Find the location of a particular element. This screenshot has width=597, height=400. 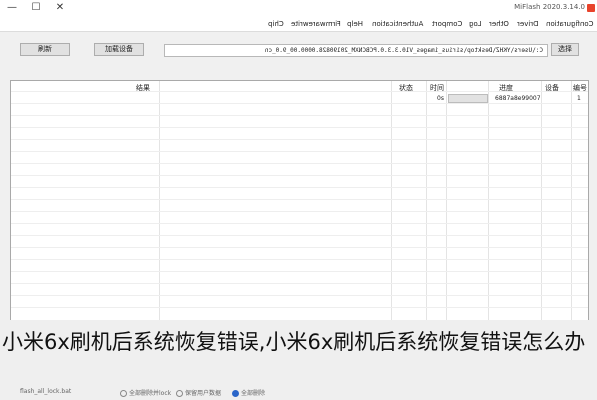

column-header-time: 时间 is located at coordinates (437, 88).